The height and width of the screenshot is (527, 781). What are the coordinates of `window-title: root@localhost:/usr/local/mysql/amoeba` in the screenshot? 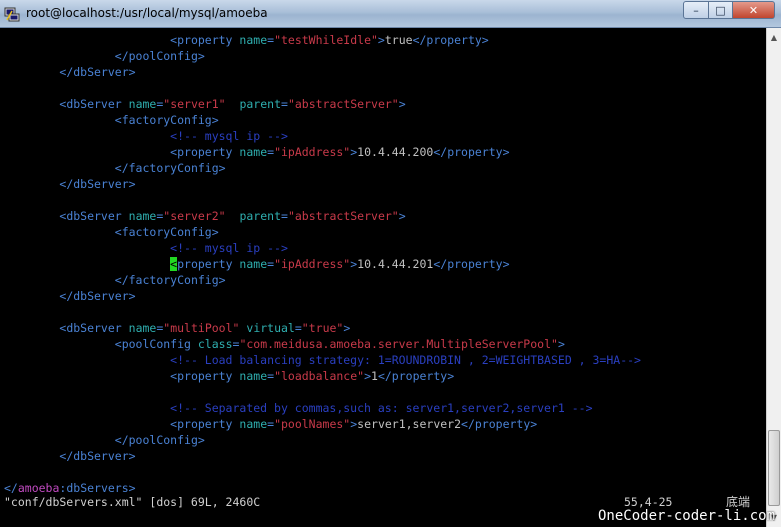 It's located at (147, 13).